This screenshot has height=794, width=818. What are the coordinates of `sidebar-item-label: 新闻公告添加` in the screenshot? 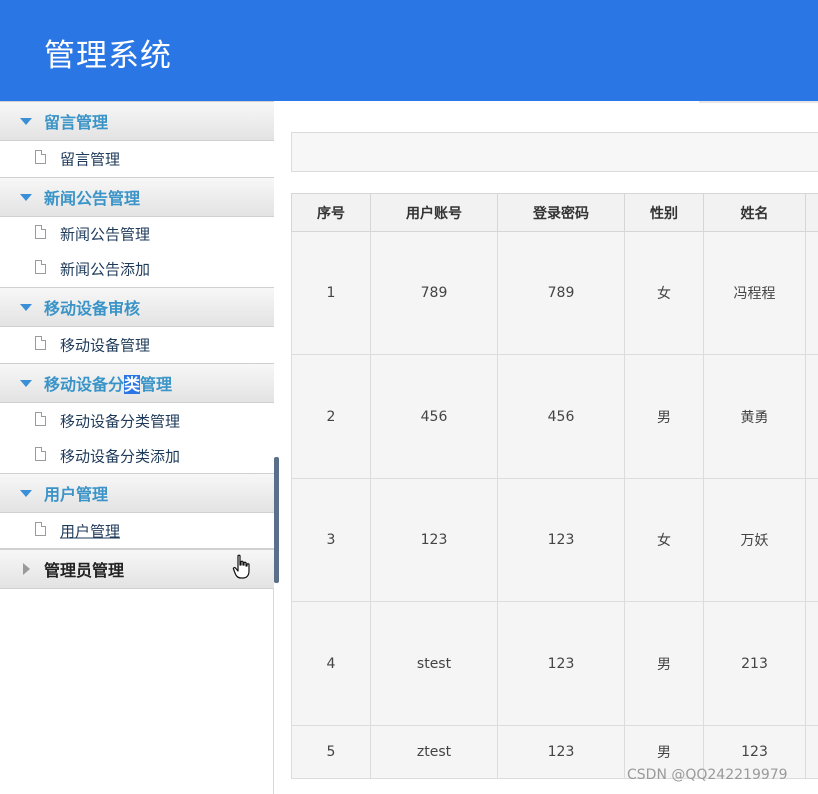 It's located at (105, 269).